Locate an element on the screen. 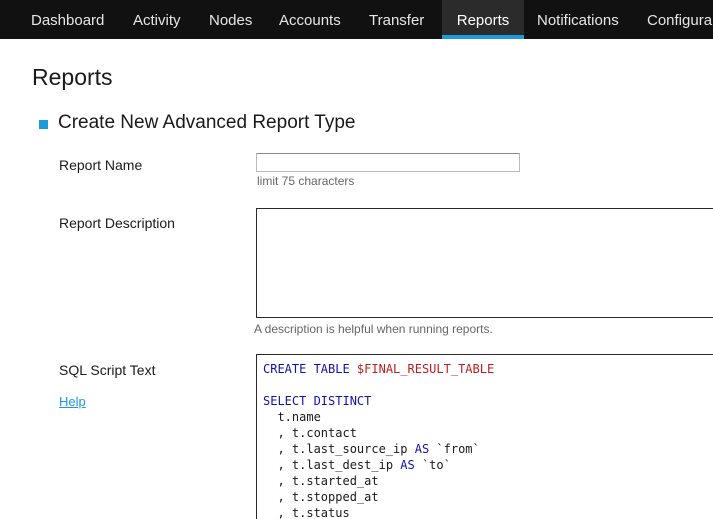  sql-text: , t.status is located at coordinates (306, 512).